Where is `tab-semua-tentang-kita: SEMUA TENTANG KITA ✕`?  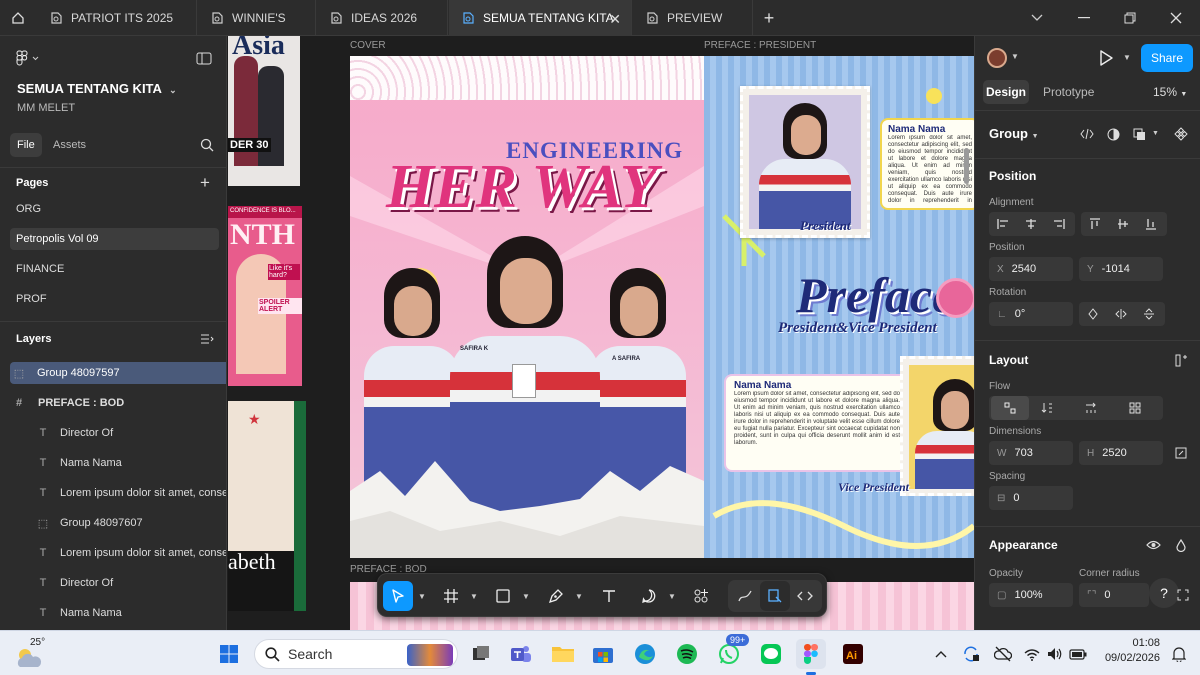 tab-semua-tentang-kita: SEMUA TENTANG KITA ✕ is located at coordinates (540, 18).